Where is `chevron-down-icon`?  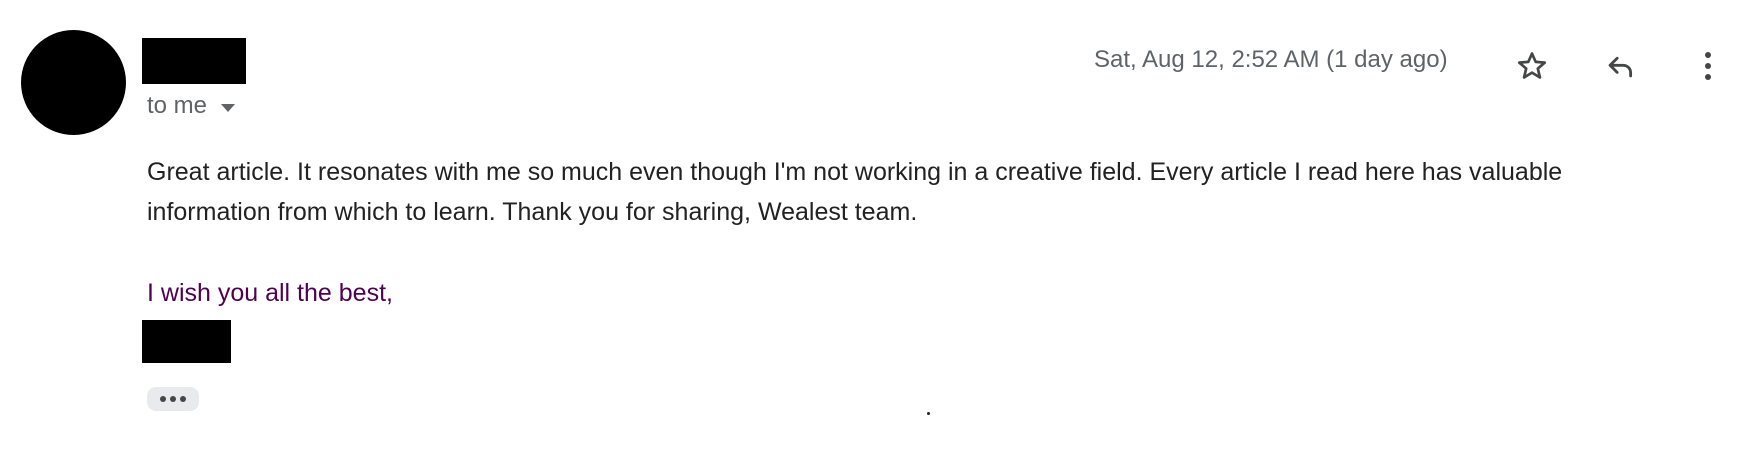 chevron-down-icon is located at coordinates (228, 107).